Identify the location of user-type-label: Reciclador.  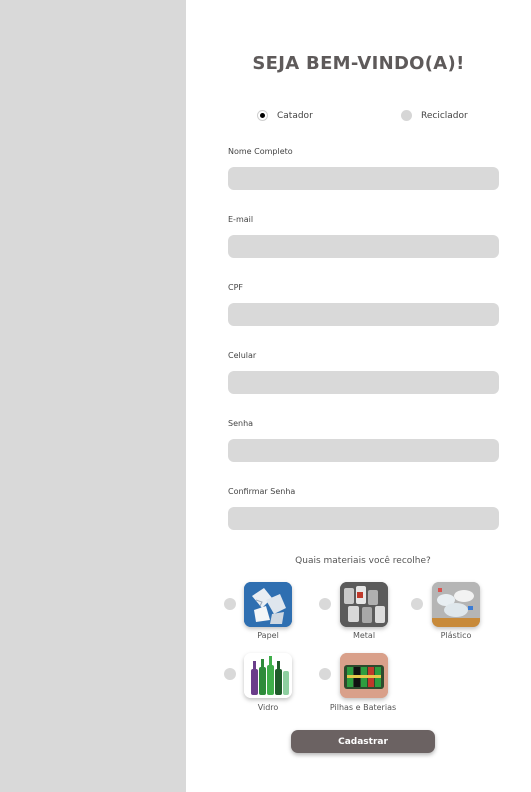
(444, 115).